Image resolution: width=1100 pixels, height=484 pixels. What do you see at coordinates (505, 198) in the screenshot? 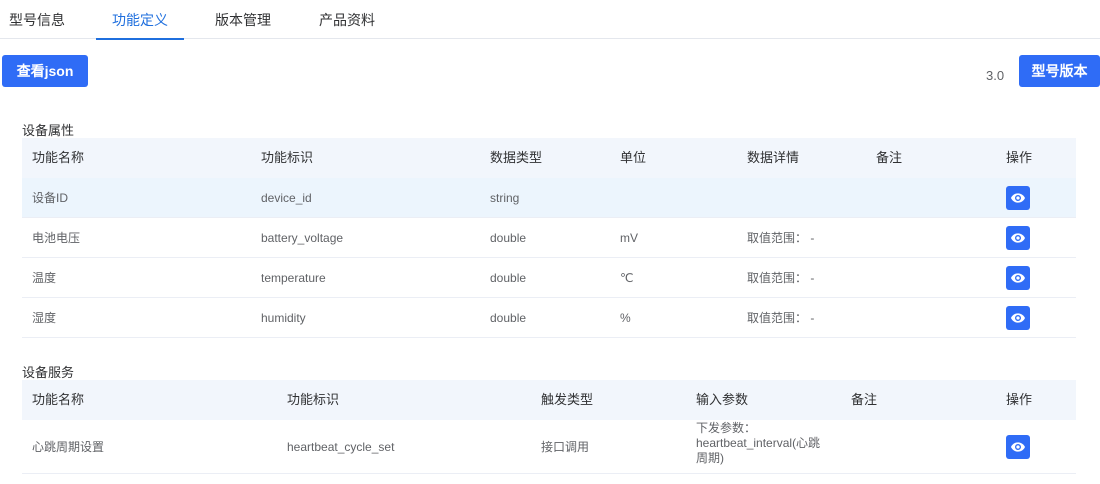
I see `cell-data-type: string` at bounding box center [505, 198].